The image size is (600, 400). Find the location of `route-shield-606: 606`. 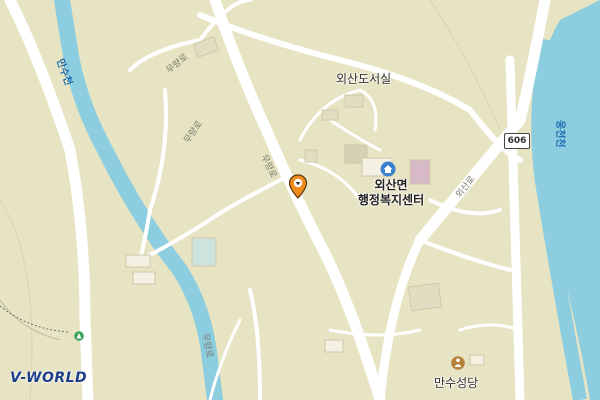

route-shield-606: 606 is located at coordinates (517, 141).